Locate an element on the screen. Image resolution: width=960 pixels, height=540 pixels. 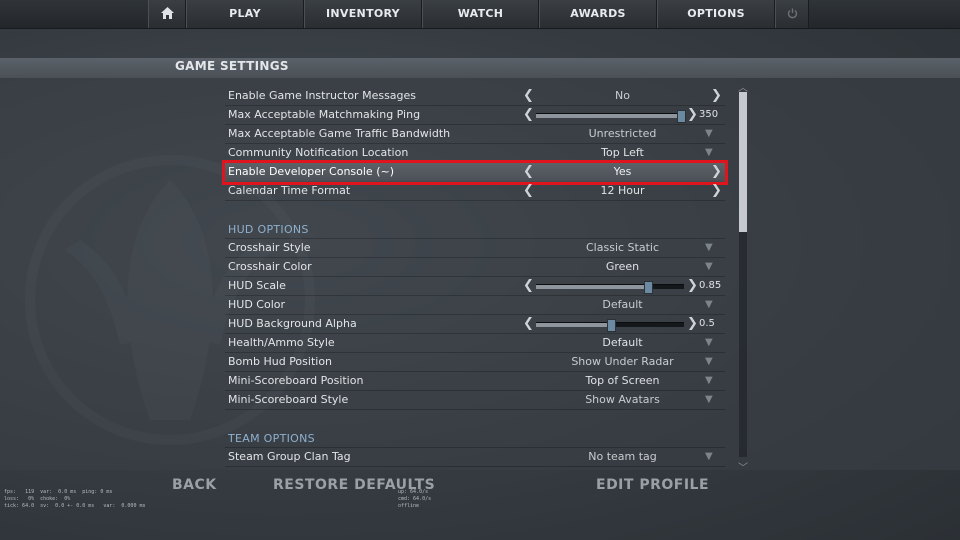
setting-value: 12 Hour is located at coordinates (622, 190).